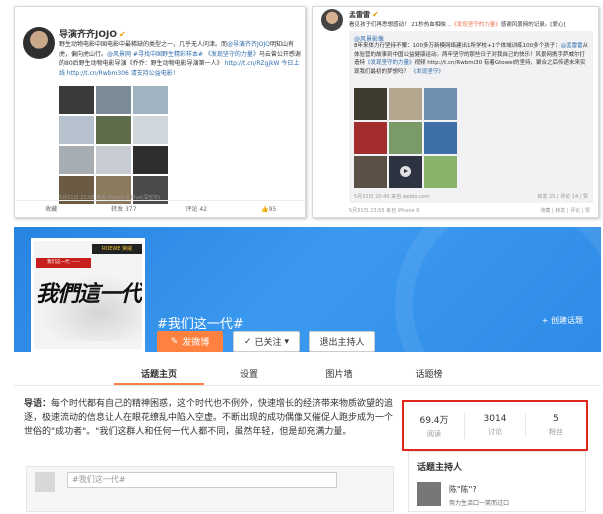  What do you see at coordinates (265, 209) in the screenshot?
I see `thumbs-up-icon: 👍` at bounding box center [265, 209].